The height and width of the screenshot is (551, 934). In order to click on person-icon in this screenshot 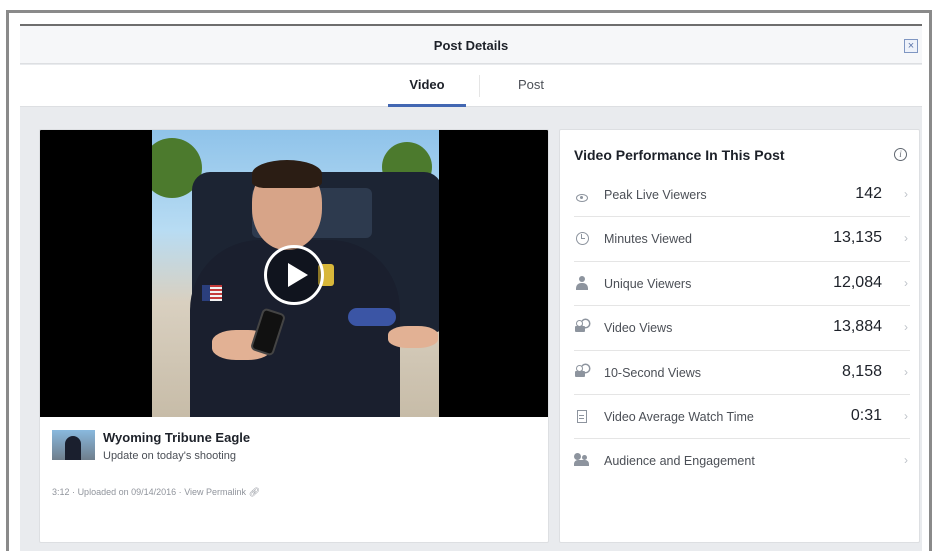, I will do `click(582, 283)`.